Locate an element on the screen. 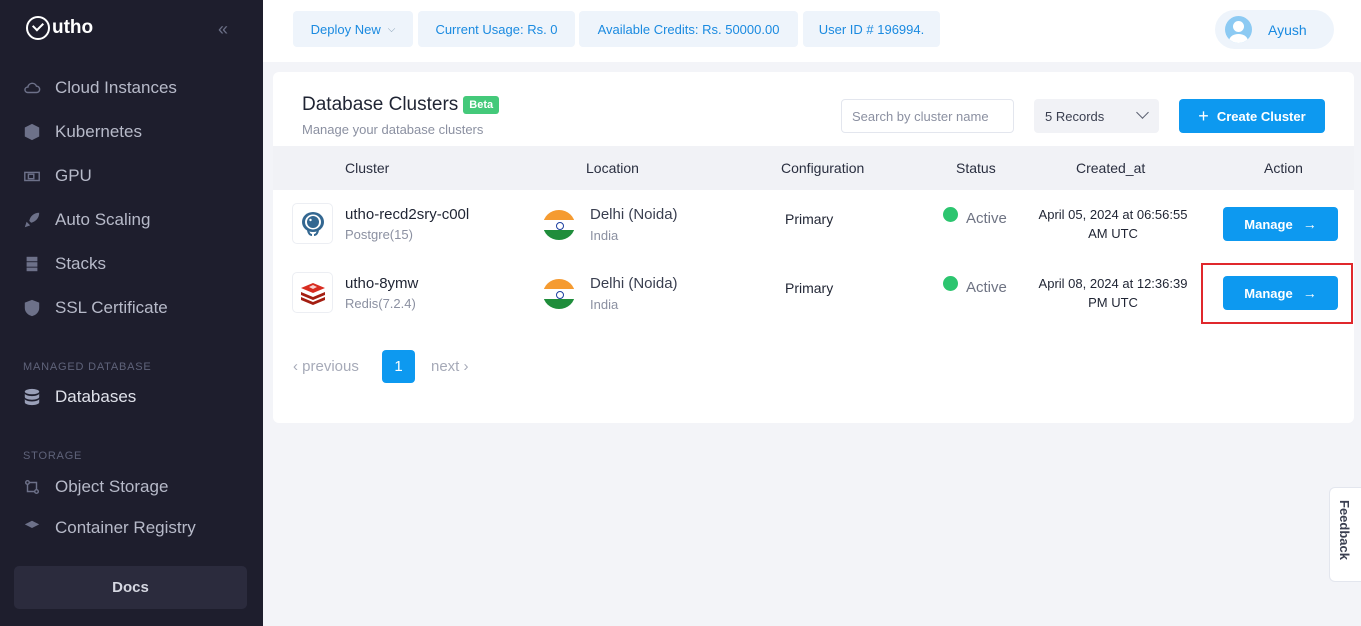 The width and height of the screenshot is (1361, 626). sidebar-item-label: Kubernetes is located at coordinates (98, 131).